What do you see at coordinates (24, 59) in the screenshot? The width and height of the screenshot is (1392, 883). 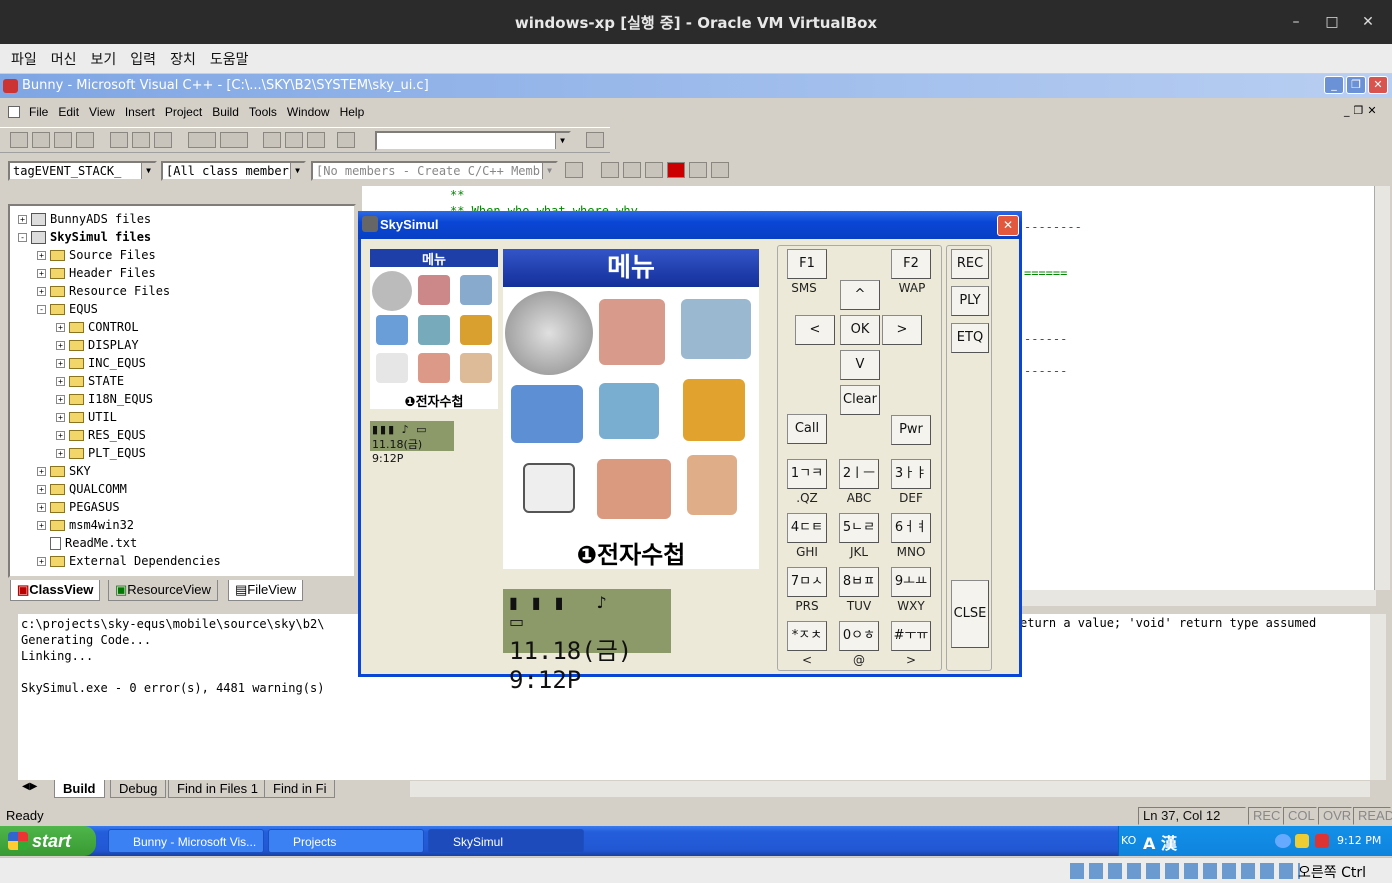 I see `vbox-menu-file: 파일` at bounding box center [24, 59].